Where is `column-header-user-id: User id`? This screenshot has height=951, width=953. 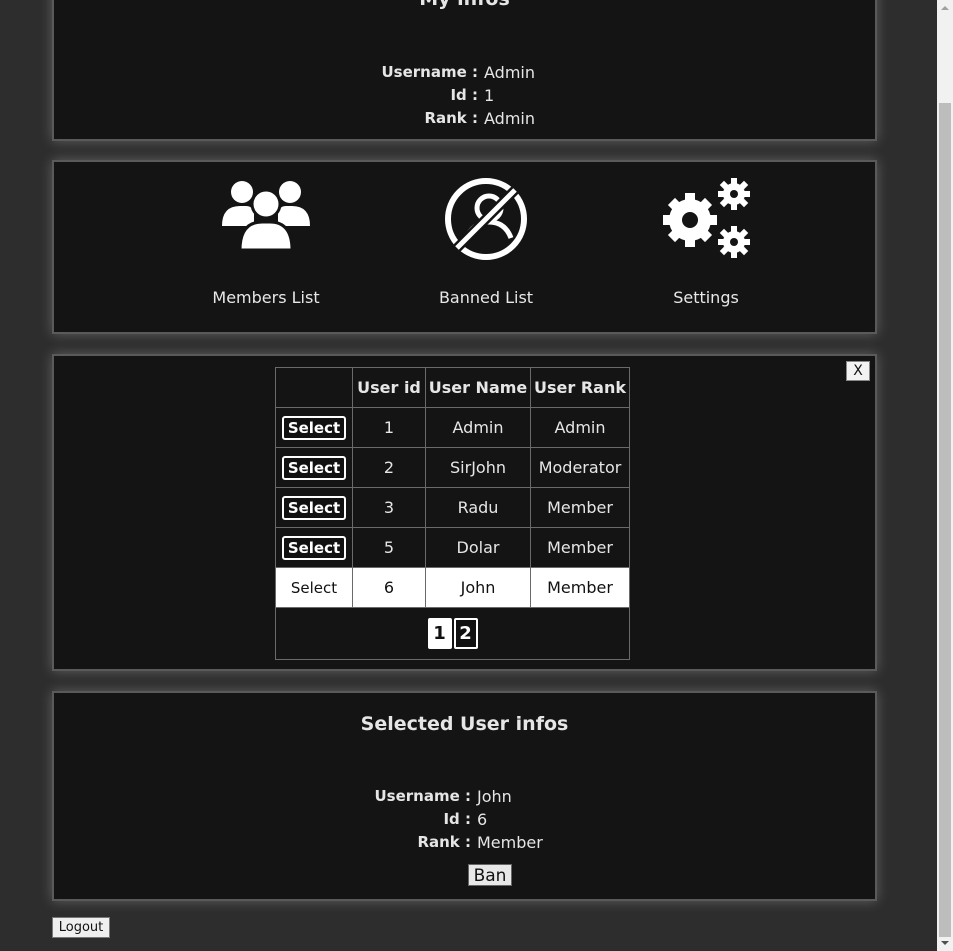 column-header-user-id: User id is located at coordinates (389, 387).